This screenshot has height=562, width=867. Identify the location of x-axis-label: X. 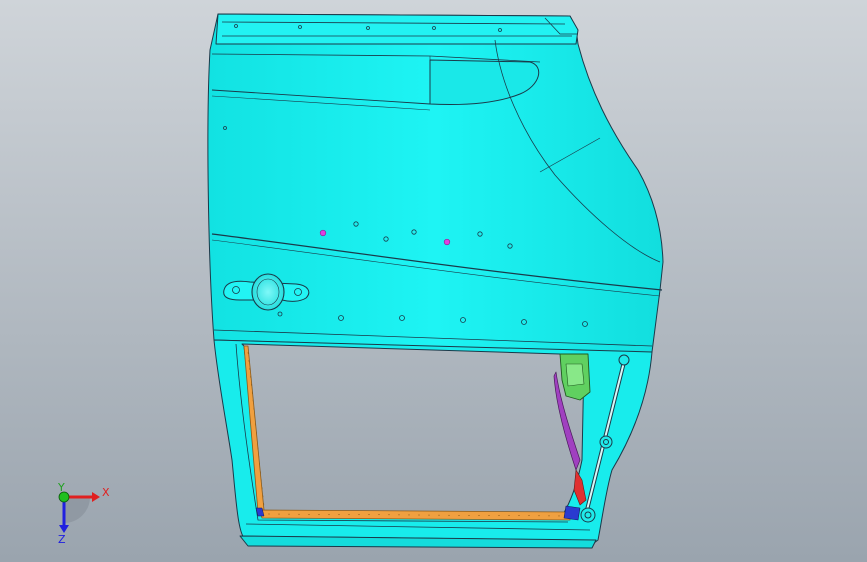
(106, 492).